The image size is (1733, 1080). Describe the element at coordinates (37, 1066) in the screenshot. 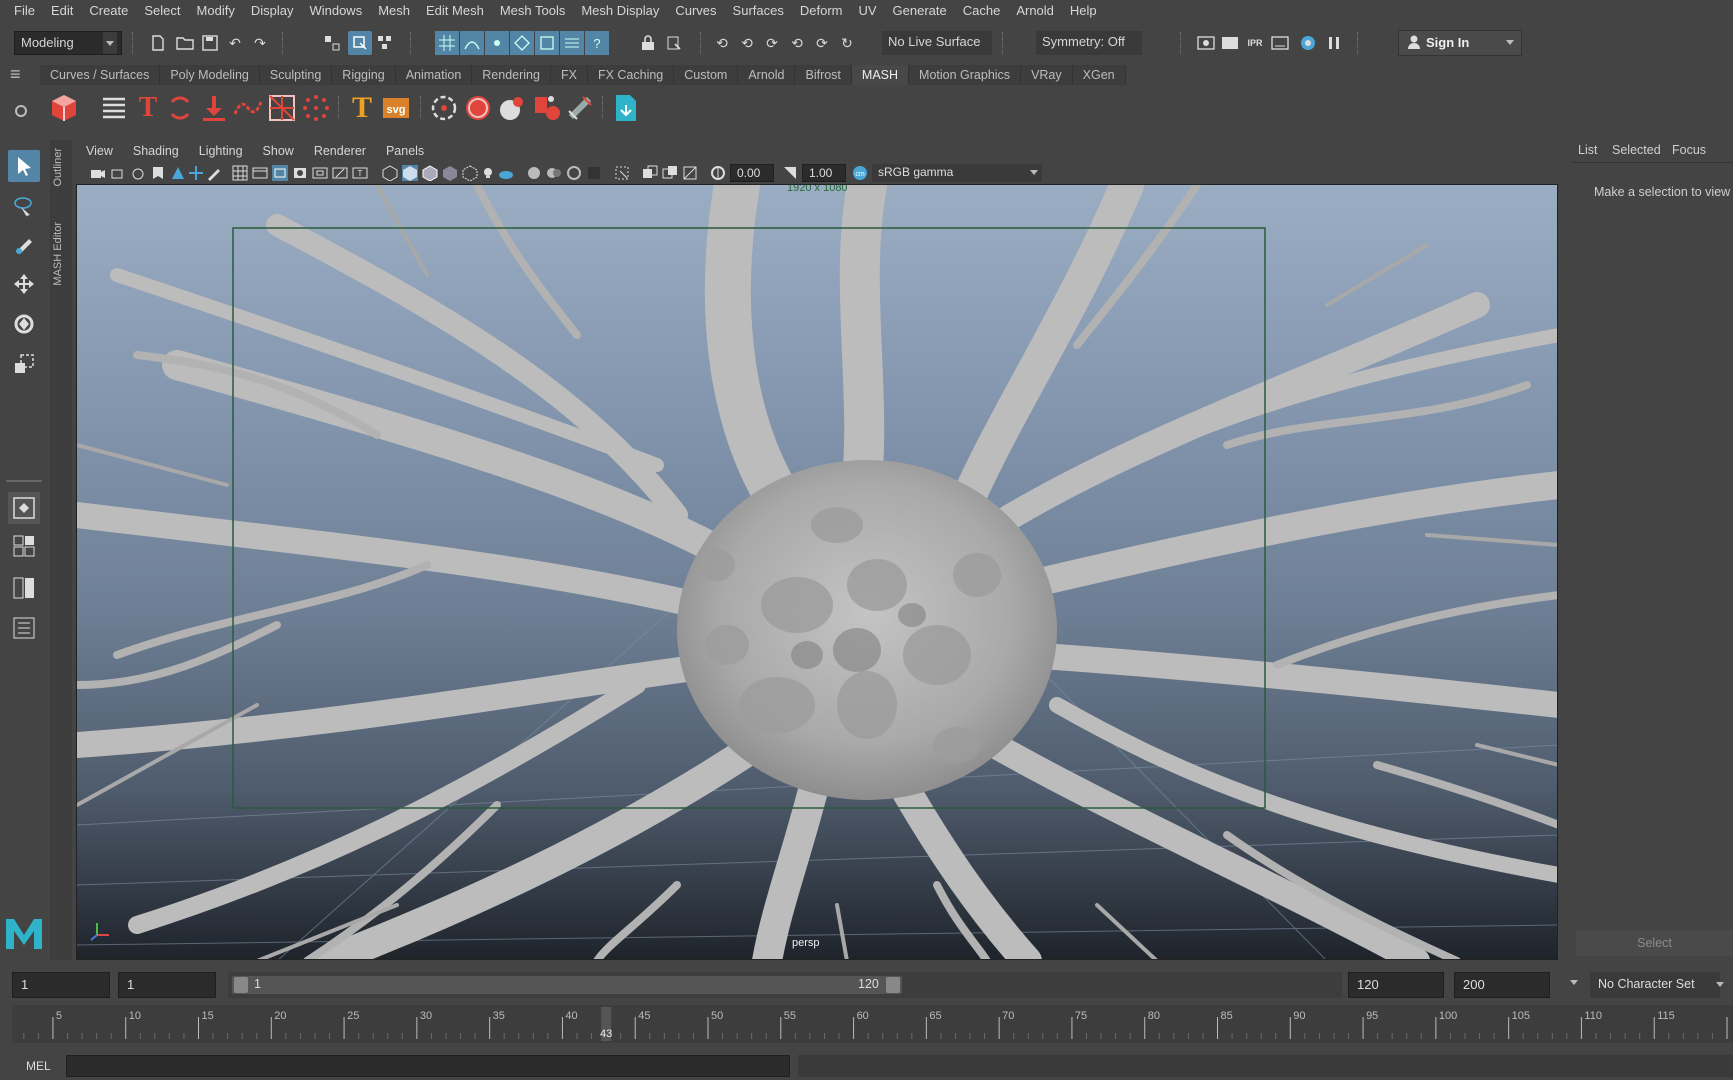

I see `command-language-toggle: MEL` at that location.